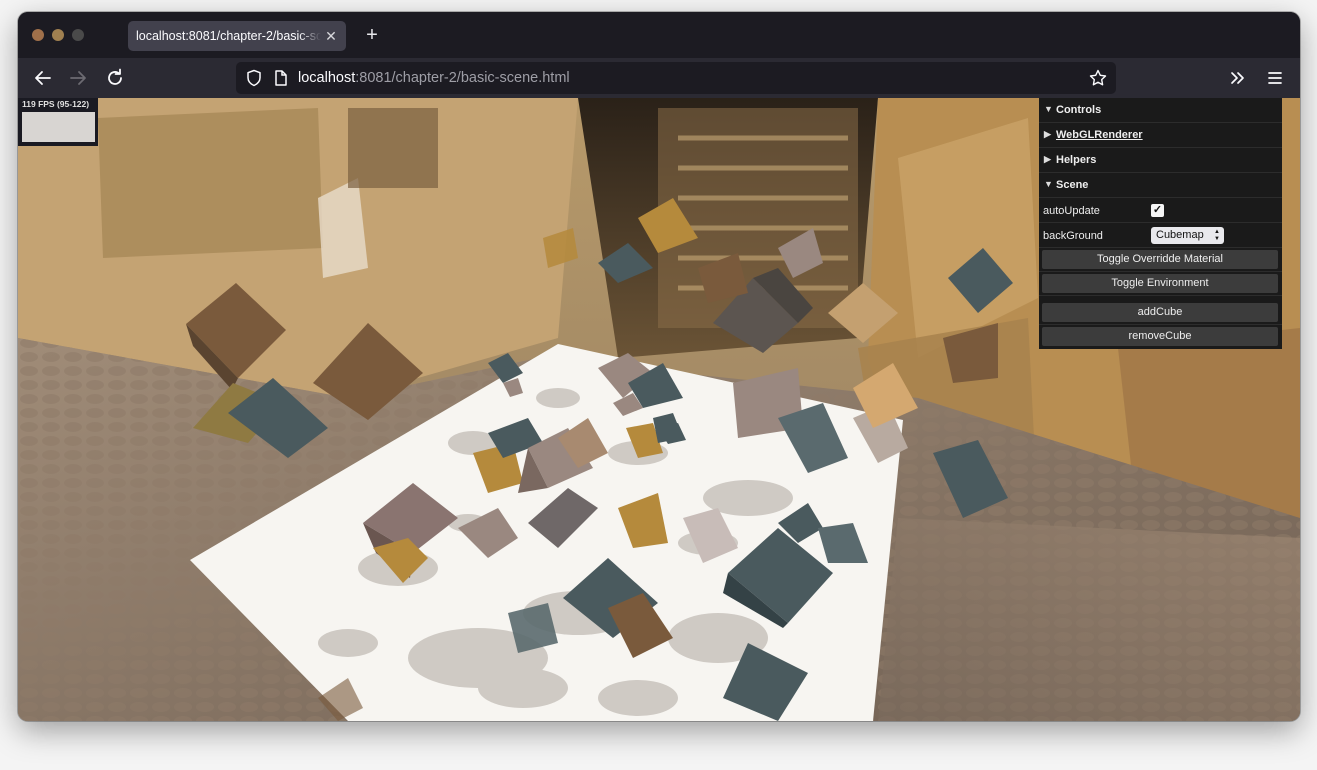 The width and height of the screenshot is (1317, 770). I want to click on add-cube-button: addCube, so click(1160, 312).